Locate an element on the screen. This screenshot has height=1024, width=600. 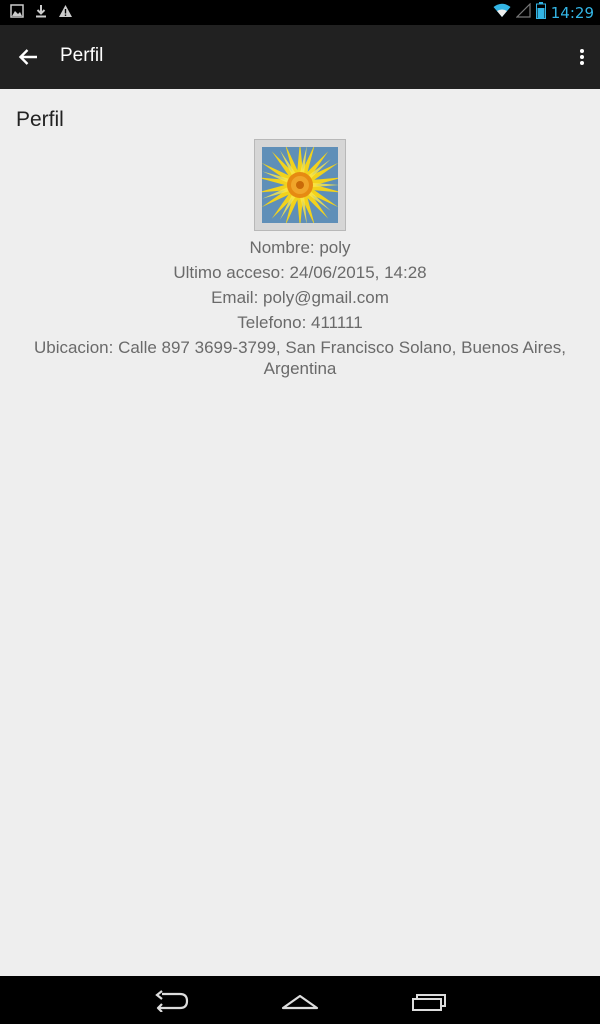
download-icon is located at coordinates (41, 12).